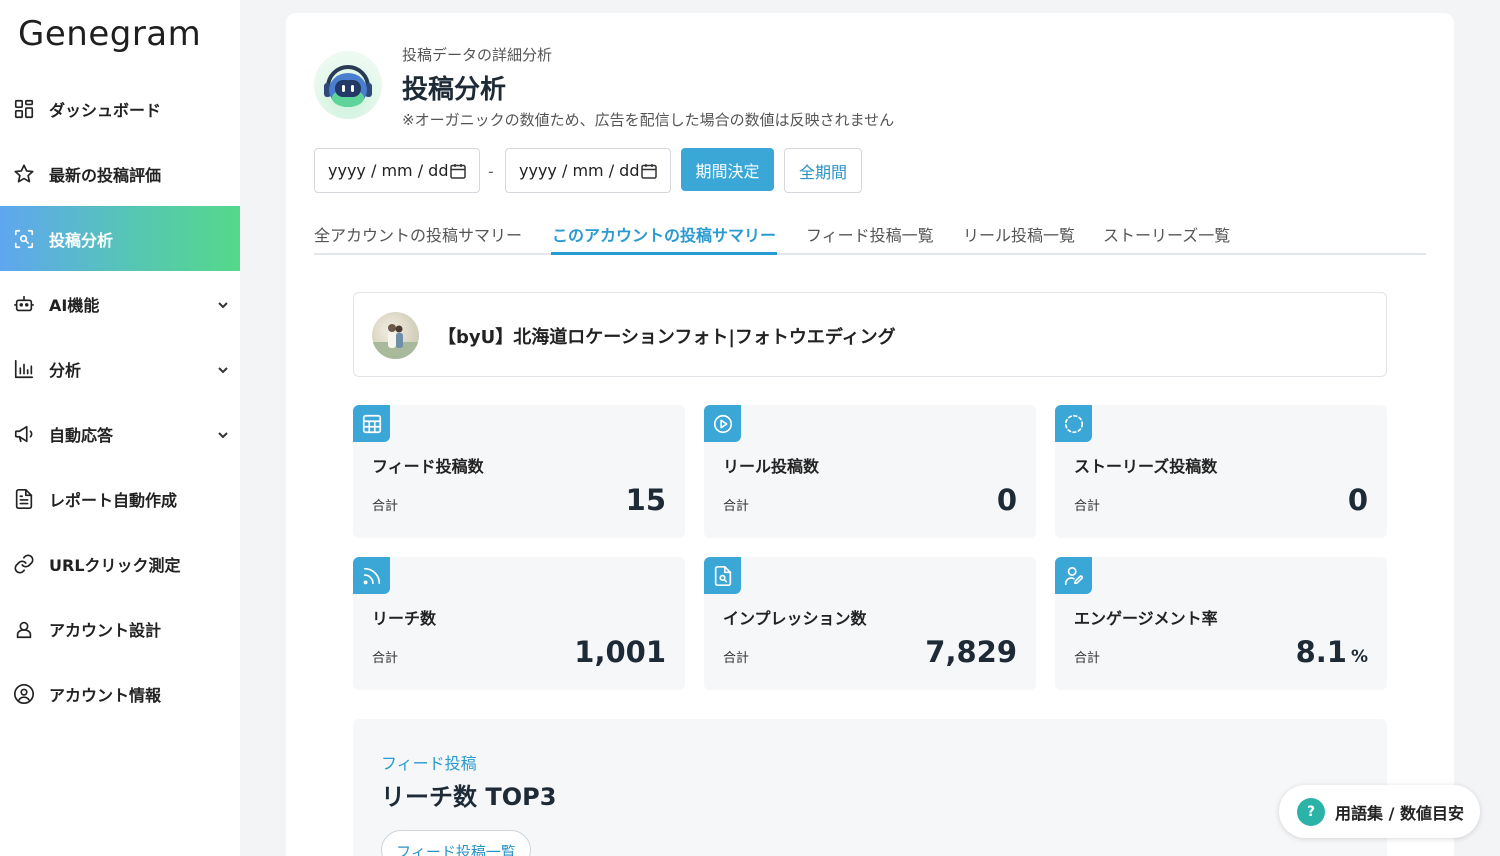  Describe the element at coordinates (1221, 623) in the screenshot. I see `stat-card-engagement-rate: エンゲージメント率 合計 8.1%` at that location.